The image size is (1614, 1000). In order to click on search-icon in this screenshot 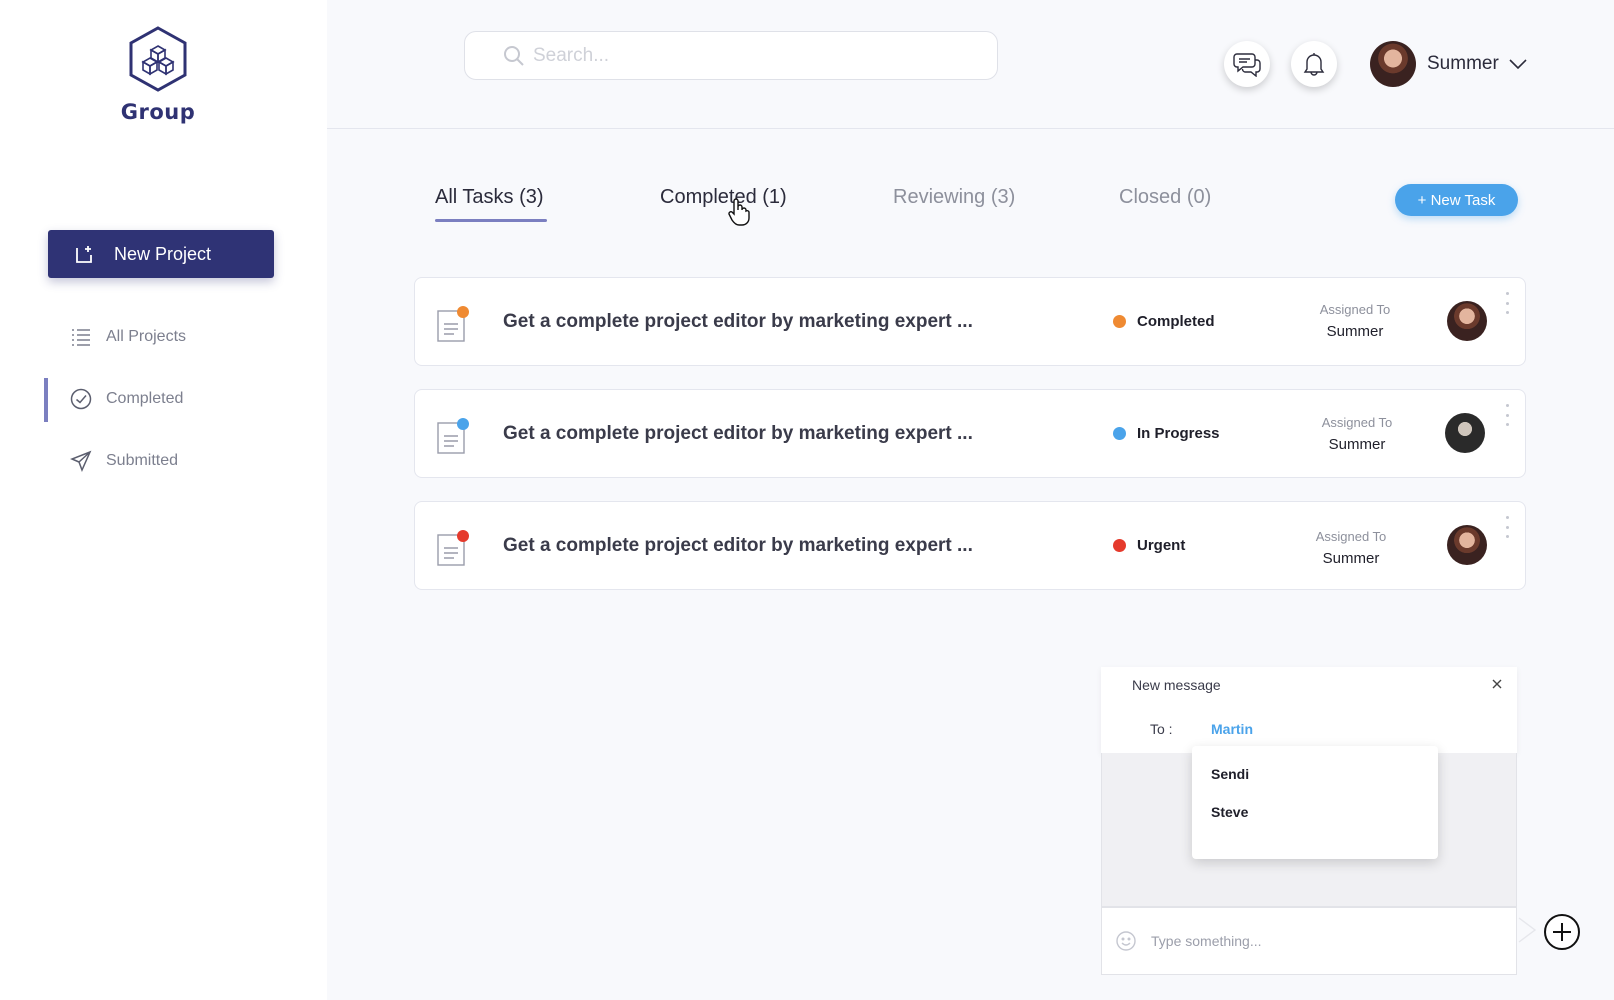, I will do `click(514, 56)`.